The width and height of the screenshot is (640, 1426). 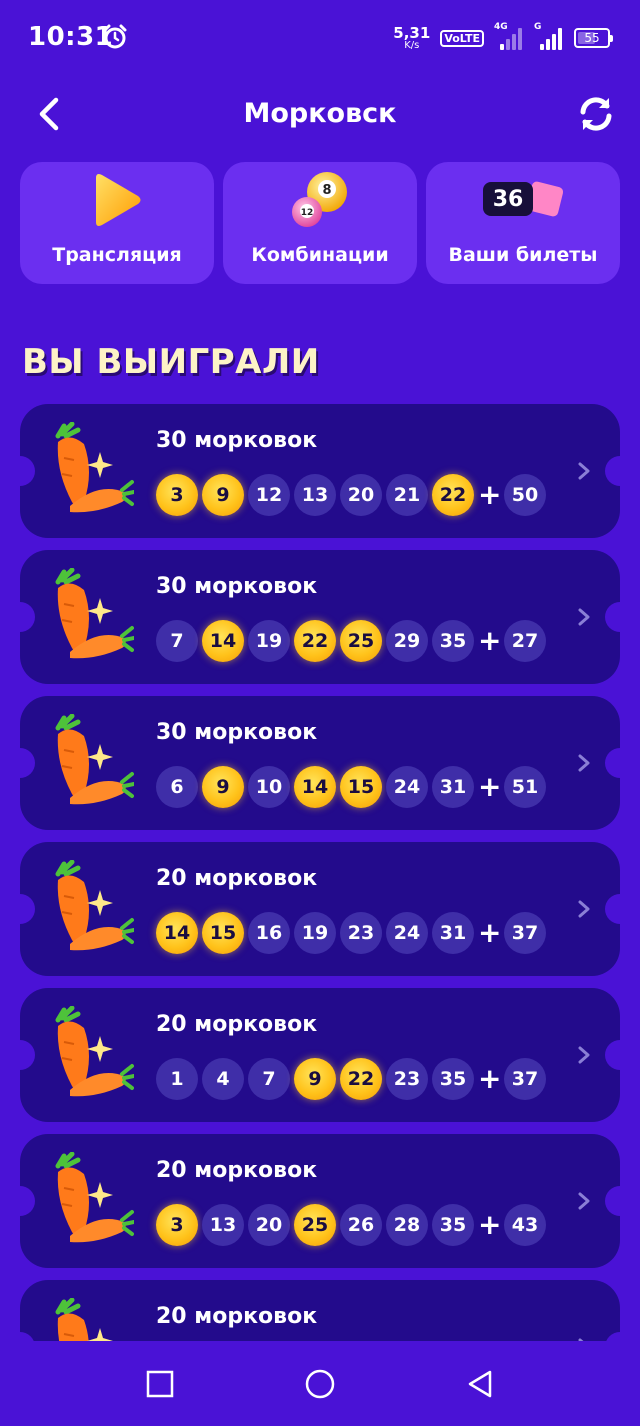 What do you see at coordinates (596, 114) in the screenshot?
I see `refresh-icon` at bounding box center [596, 114].